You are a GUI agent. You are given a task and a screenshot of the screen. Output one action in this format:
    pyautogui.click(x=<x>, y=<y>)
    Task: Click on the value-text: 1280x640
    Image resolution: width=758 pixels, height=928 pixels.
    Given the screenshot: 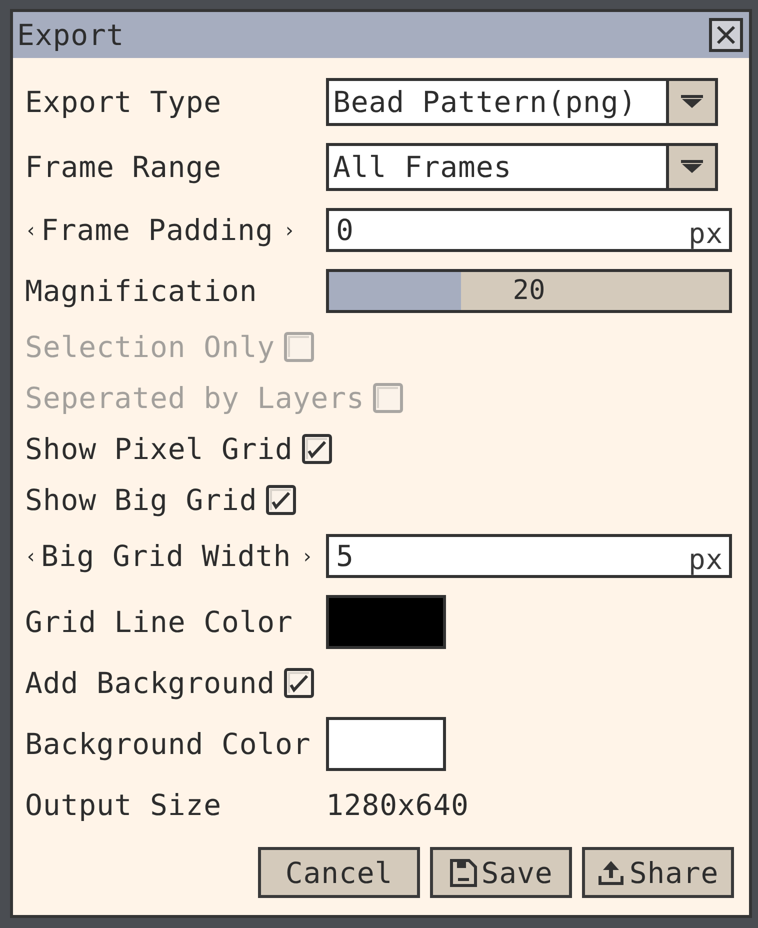 What is the action you would take?
    pyautogui.click(x=397, y=805)
    